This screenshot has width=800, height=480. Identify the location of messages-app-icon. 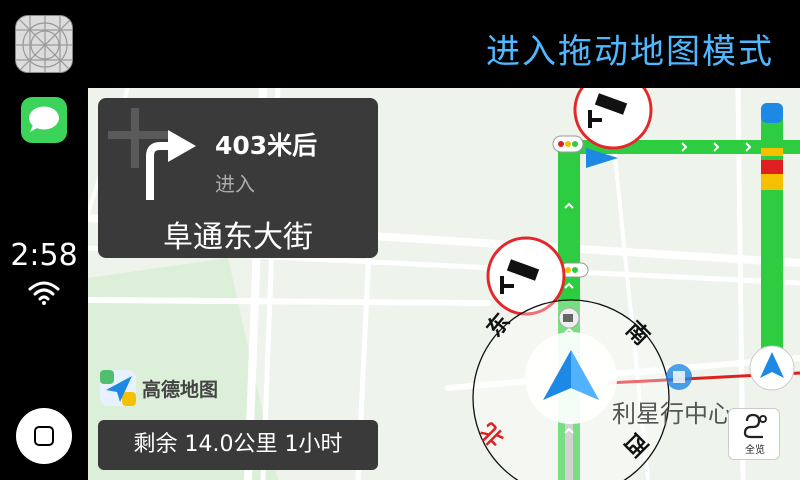
(44, 120).